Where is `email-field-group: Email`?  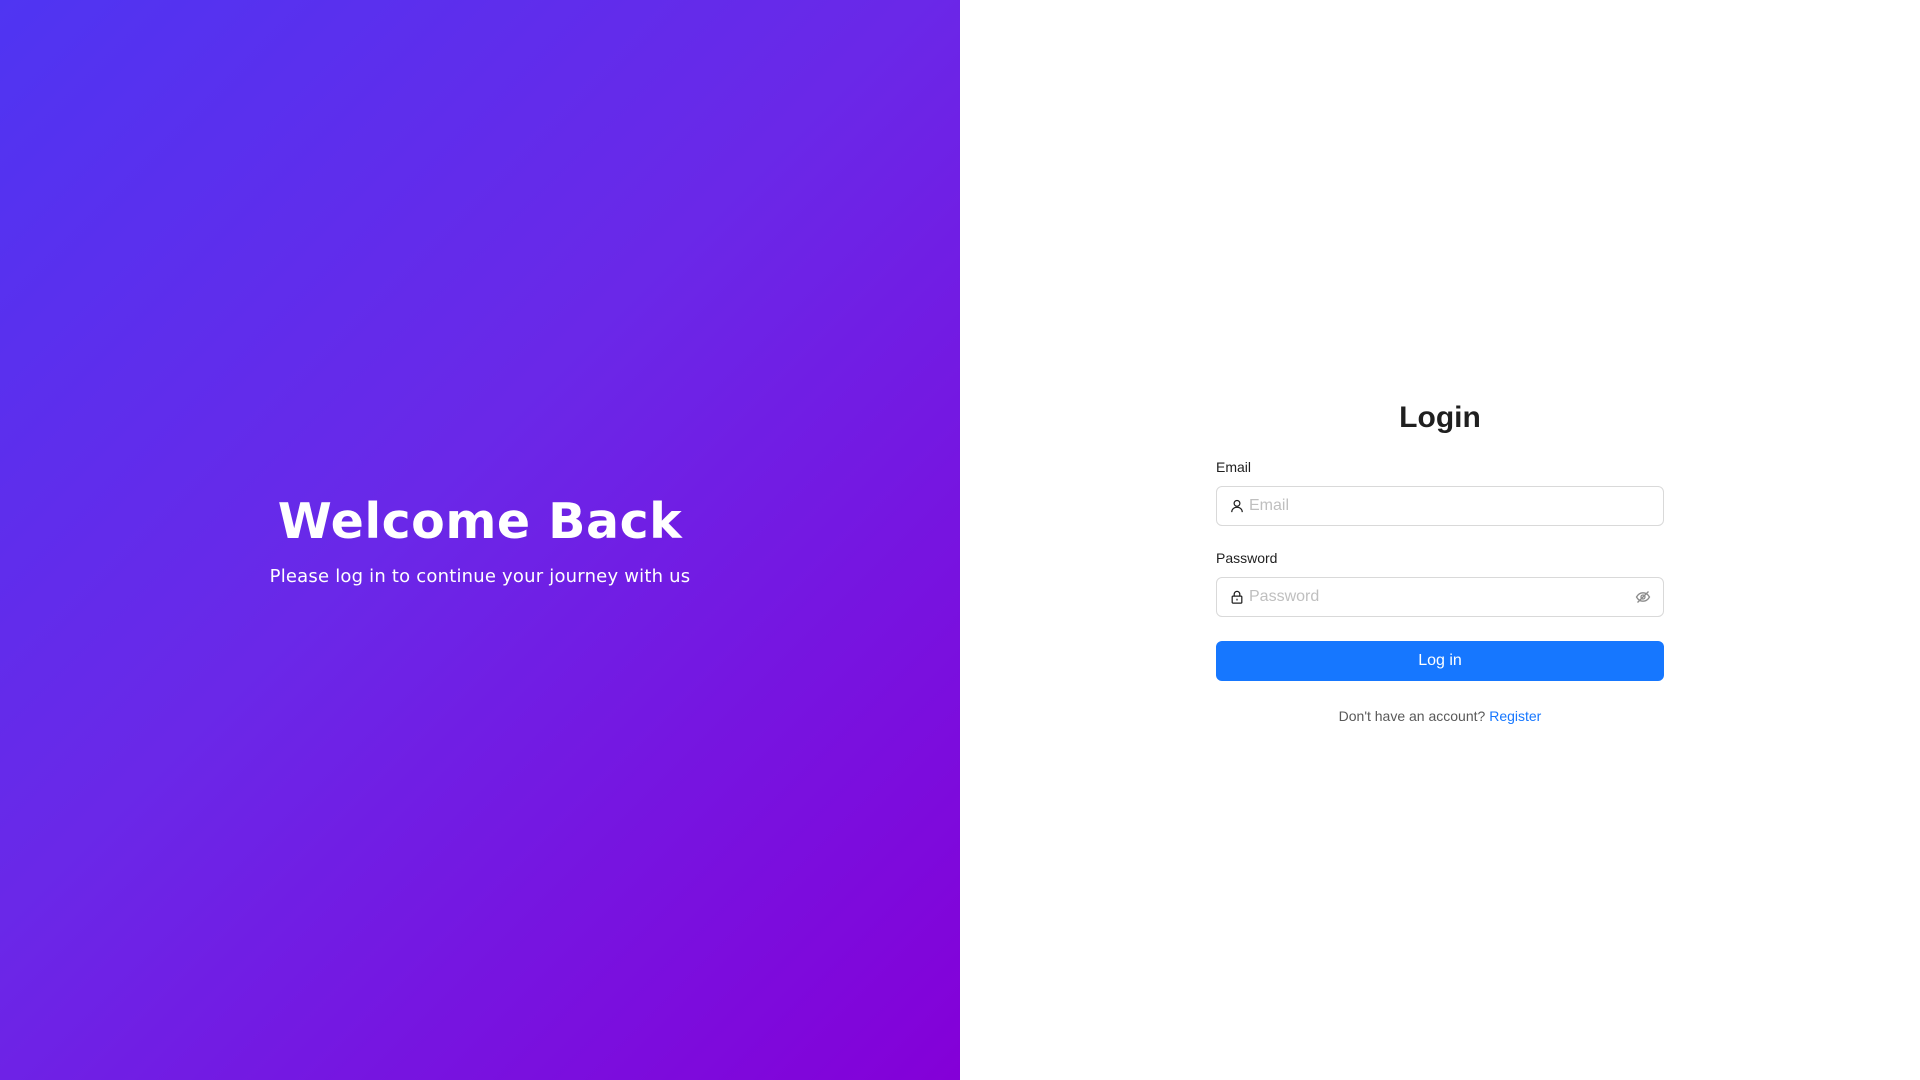
email-field-group: Email is located at coordinates (1440, 492).